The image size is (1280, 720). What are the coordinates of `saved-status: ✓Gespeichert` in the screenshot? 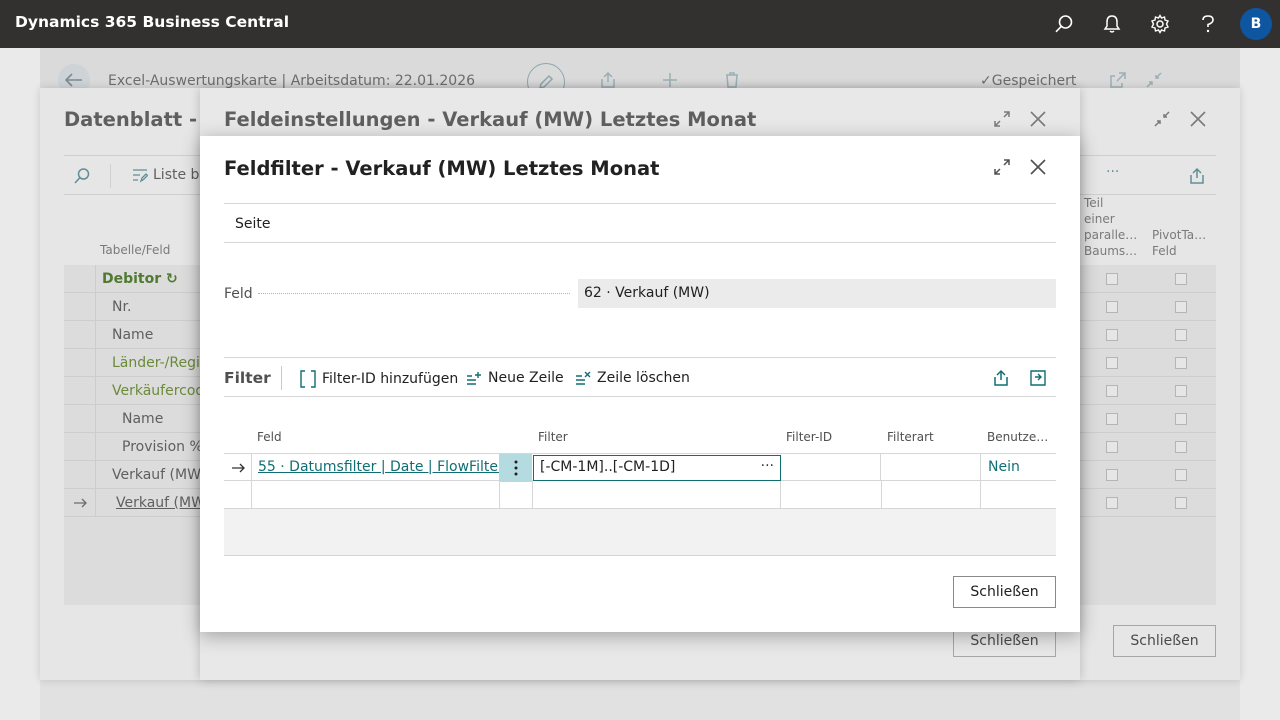 It's located at (1028, 81).